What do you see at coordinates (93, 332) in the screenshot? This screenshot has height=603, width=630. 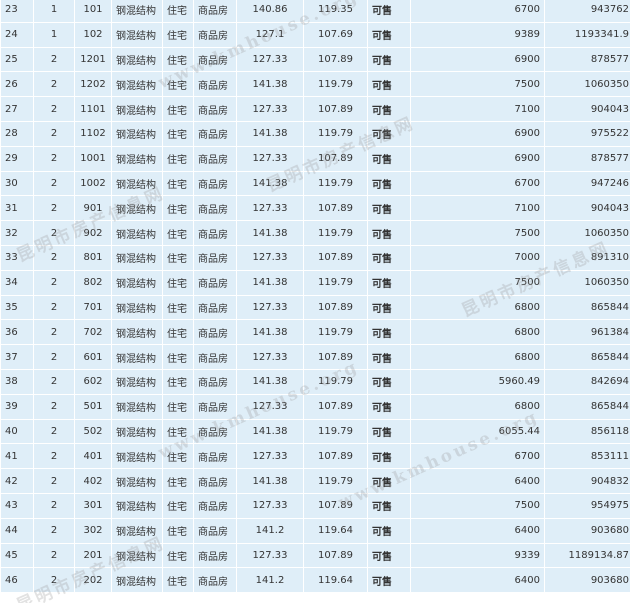 I see `room-number-cell: 702` at bounding box center [93, 332].